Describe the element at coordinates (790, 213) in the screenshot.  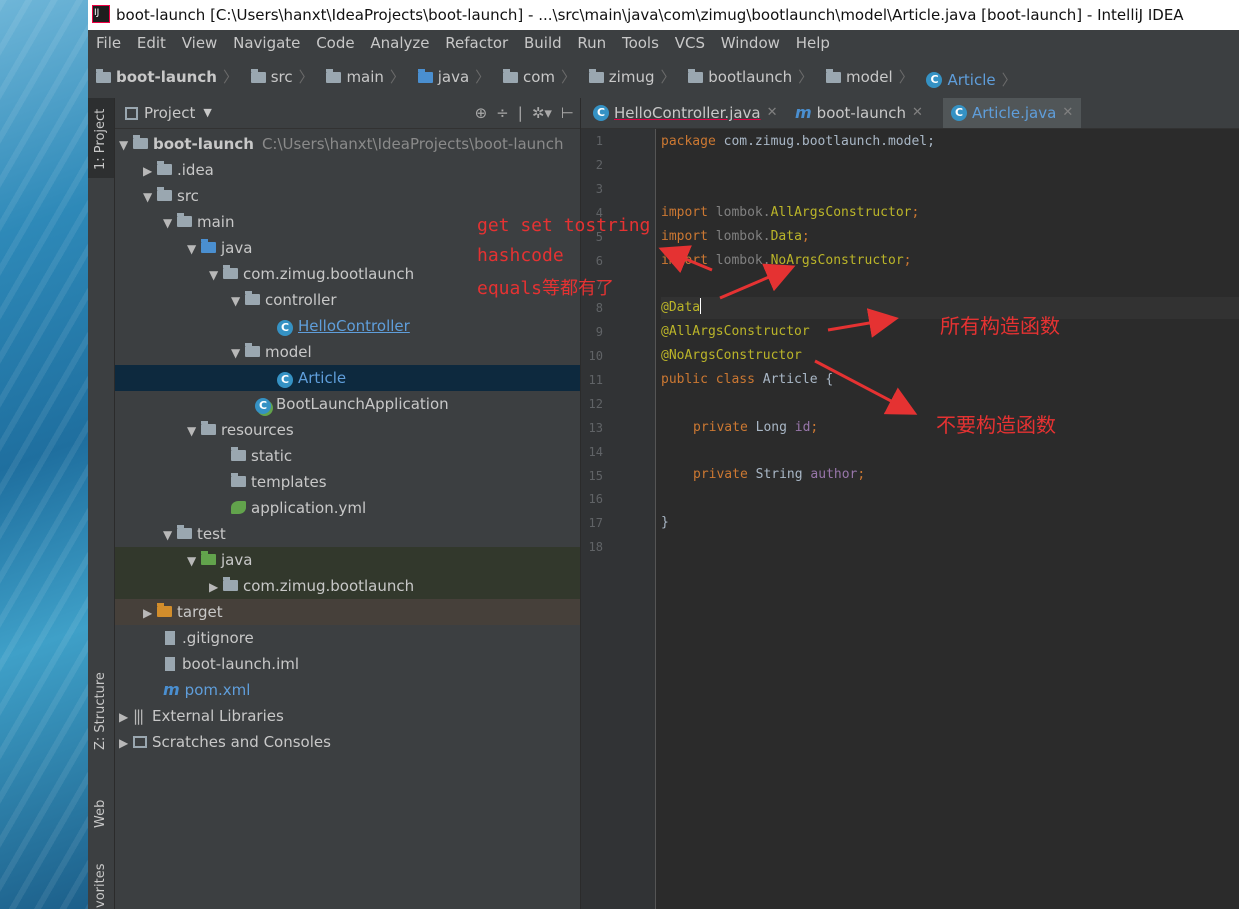
I see `code-line-4: import lombok.AllArgsConstructor;` at that location.